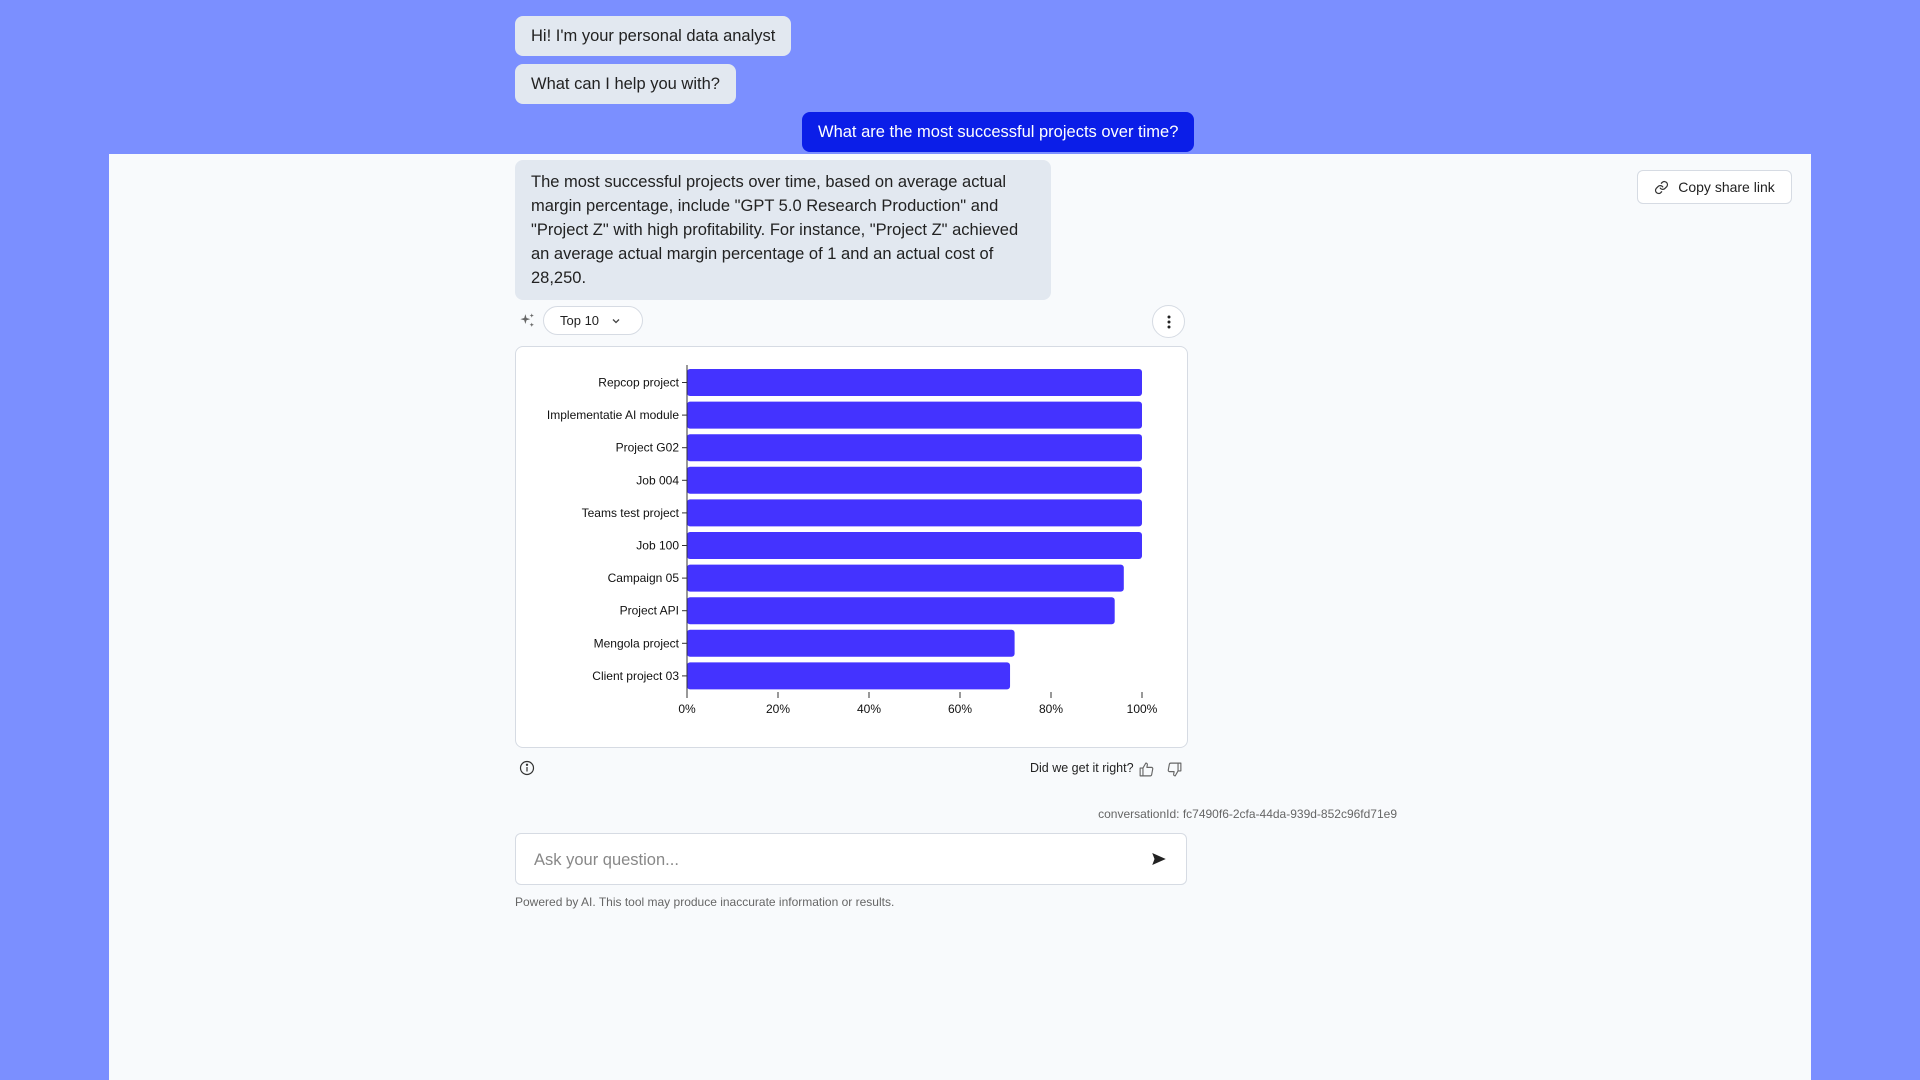  What do you see at coordinates (527, 320) in the screenshot?
I see `sparkle-icon` at bounding box center [527, 320].